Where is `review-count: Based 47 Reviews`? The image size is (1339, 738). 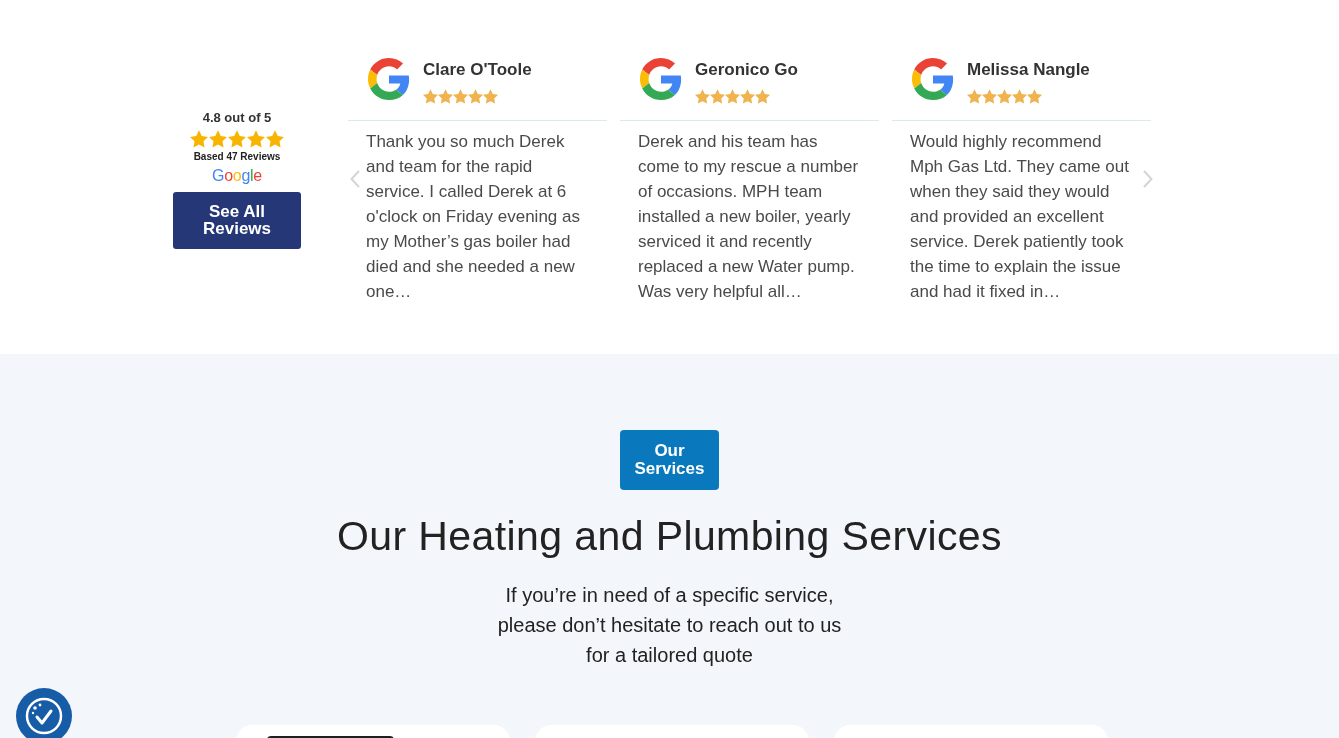 review-count: Based 47 Reviews is located at coordinates (237, 156).